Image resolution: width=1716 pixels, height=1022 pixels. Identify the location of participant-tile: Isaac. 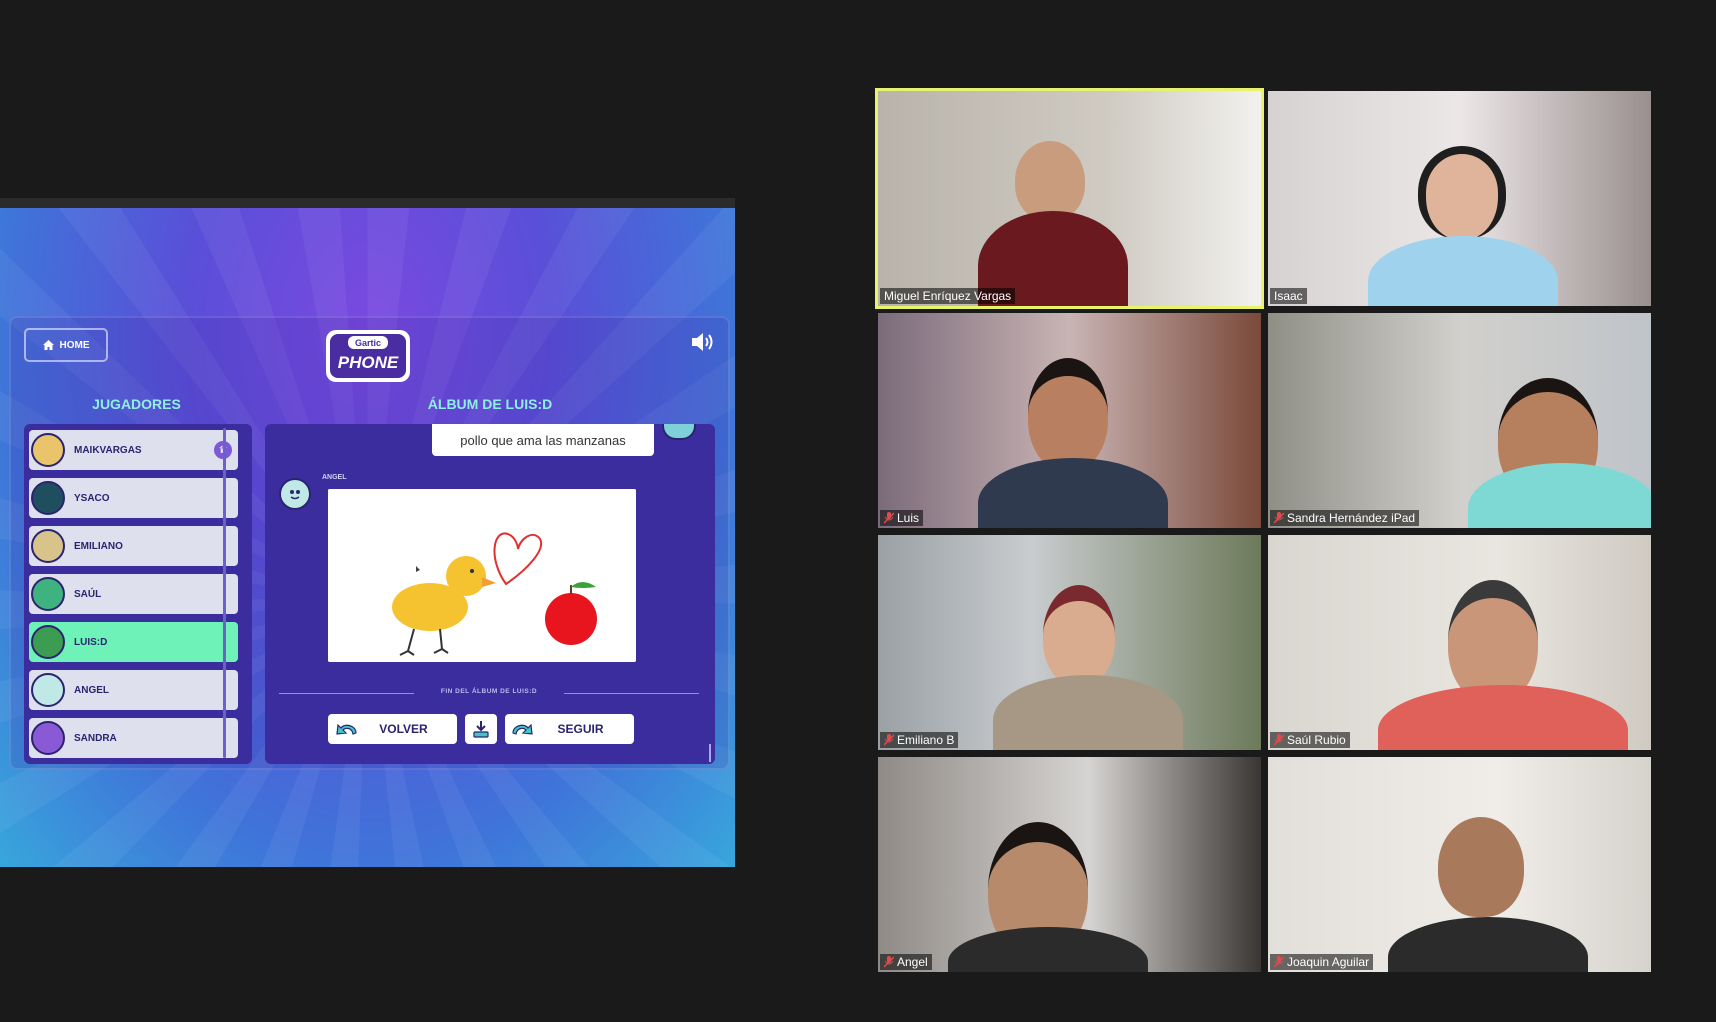
(1459, 198).